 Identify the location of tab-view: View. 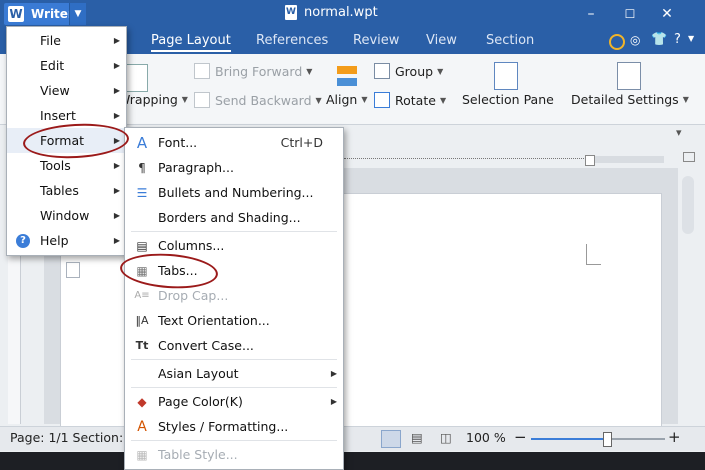
(441, 40).